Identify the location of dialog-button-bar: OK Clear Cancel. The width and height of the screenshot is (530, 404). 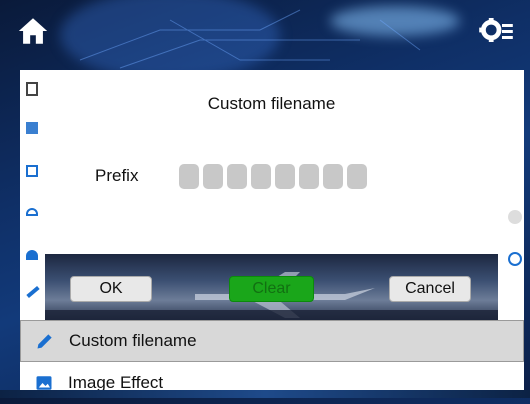
(271, 287).